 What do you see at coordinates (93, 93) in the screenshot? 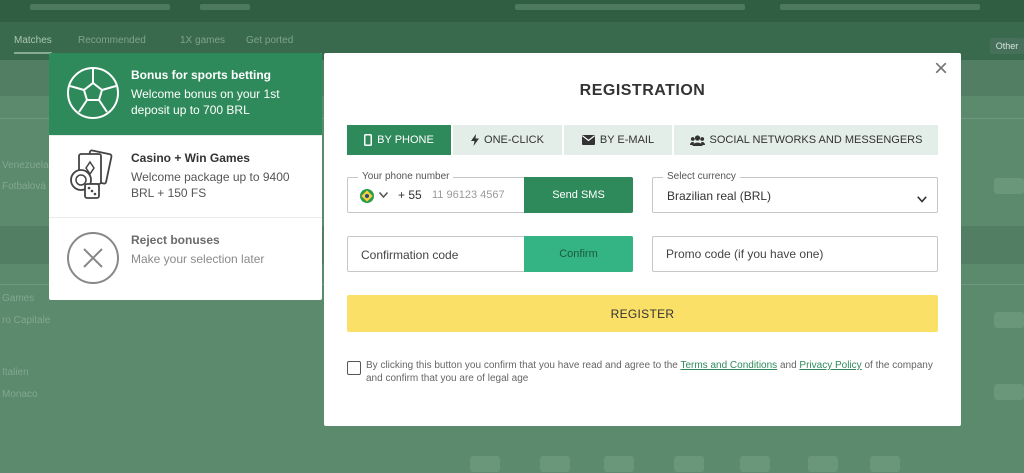
I see `soccer-ball-icon` at bounding box center [93, 93].